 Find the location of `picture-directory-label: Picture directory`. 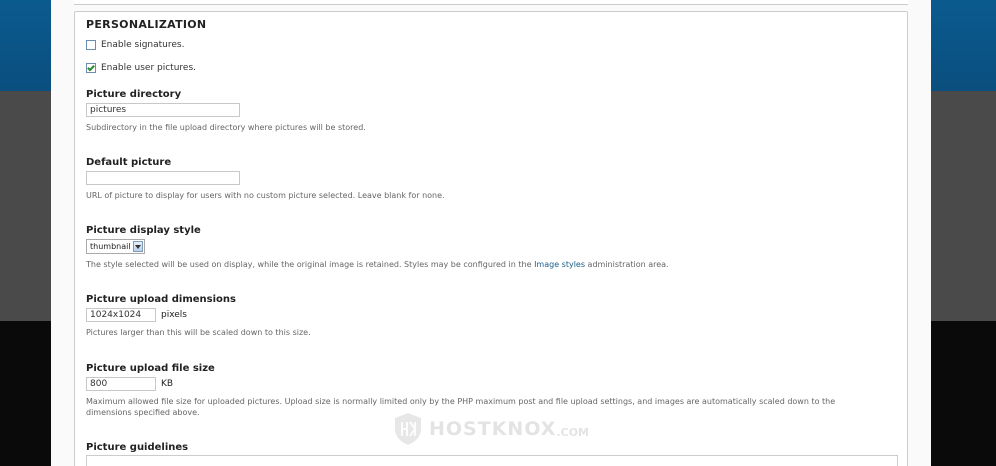

picture-directory-label: Picture directory is located at coordinates (134, 94).